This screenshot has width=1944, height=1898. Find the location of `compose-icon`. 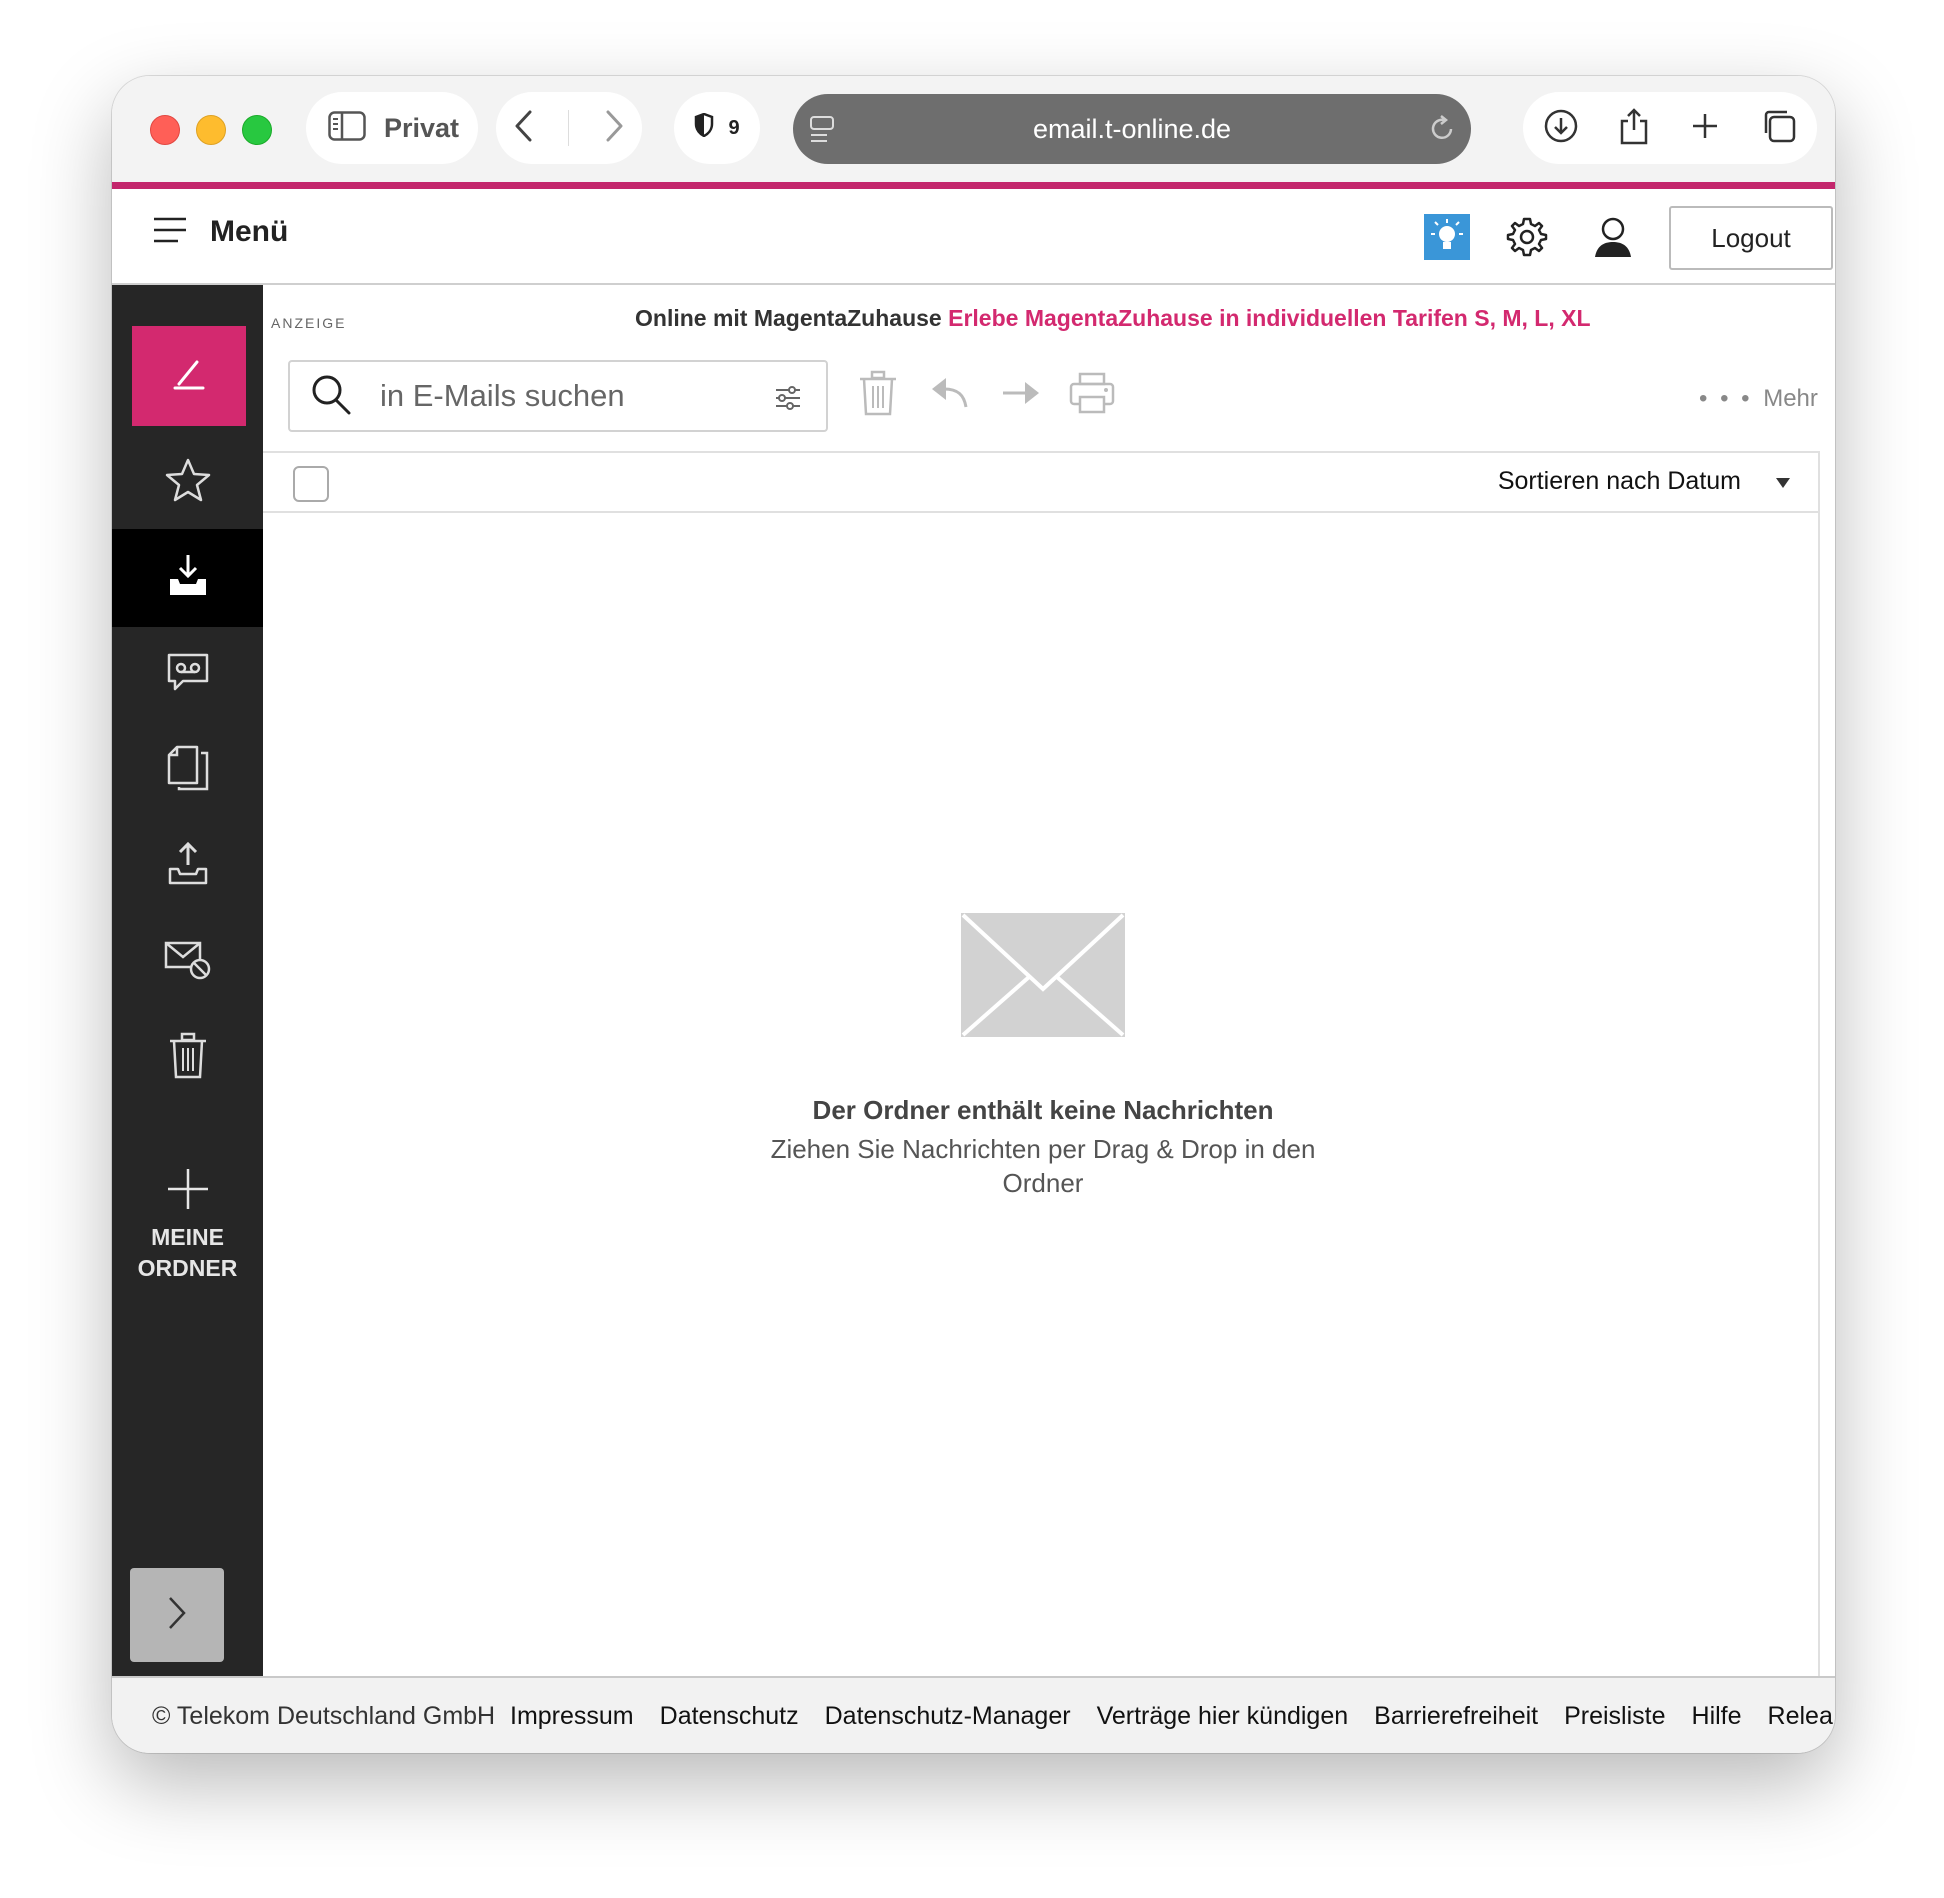

compose-icon is located at coordinates (189, 376).